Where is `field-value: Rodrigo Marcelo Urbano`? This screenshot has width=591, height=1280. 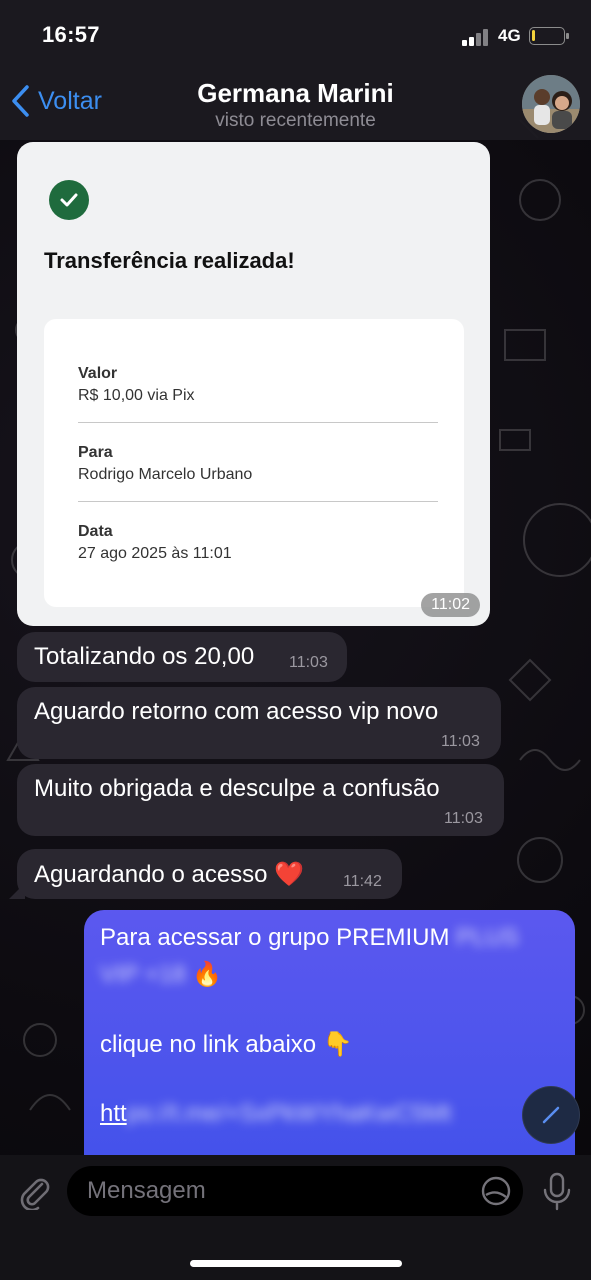 field-value: Rodrigo Marcelo Urbano is located at coordinates (165, 474).